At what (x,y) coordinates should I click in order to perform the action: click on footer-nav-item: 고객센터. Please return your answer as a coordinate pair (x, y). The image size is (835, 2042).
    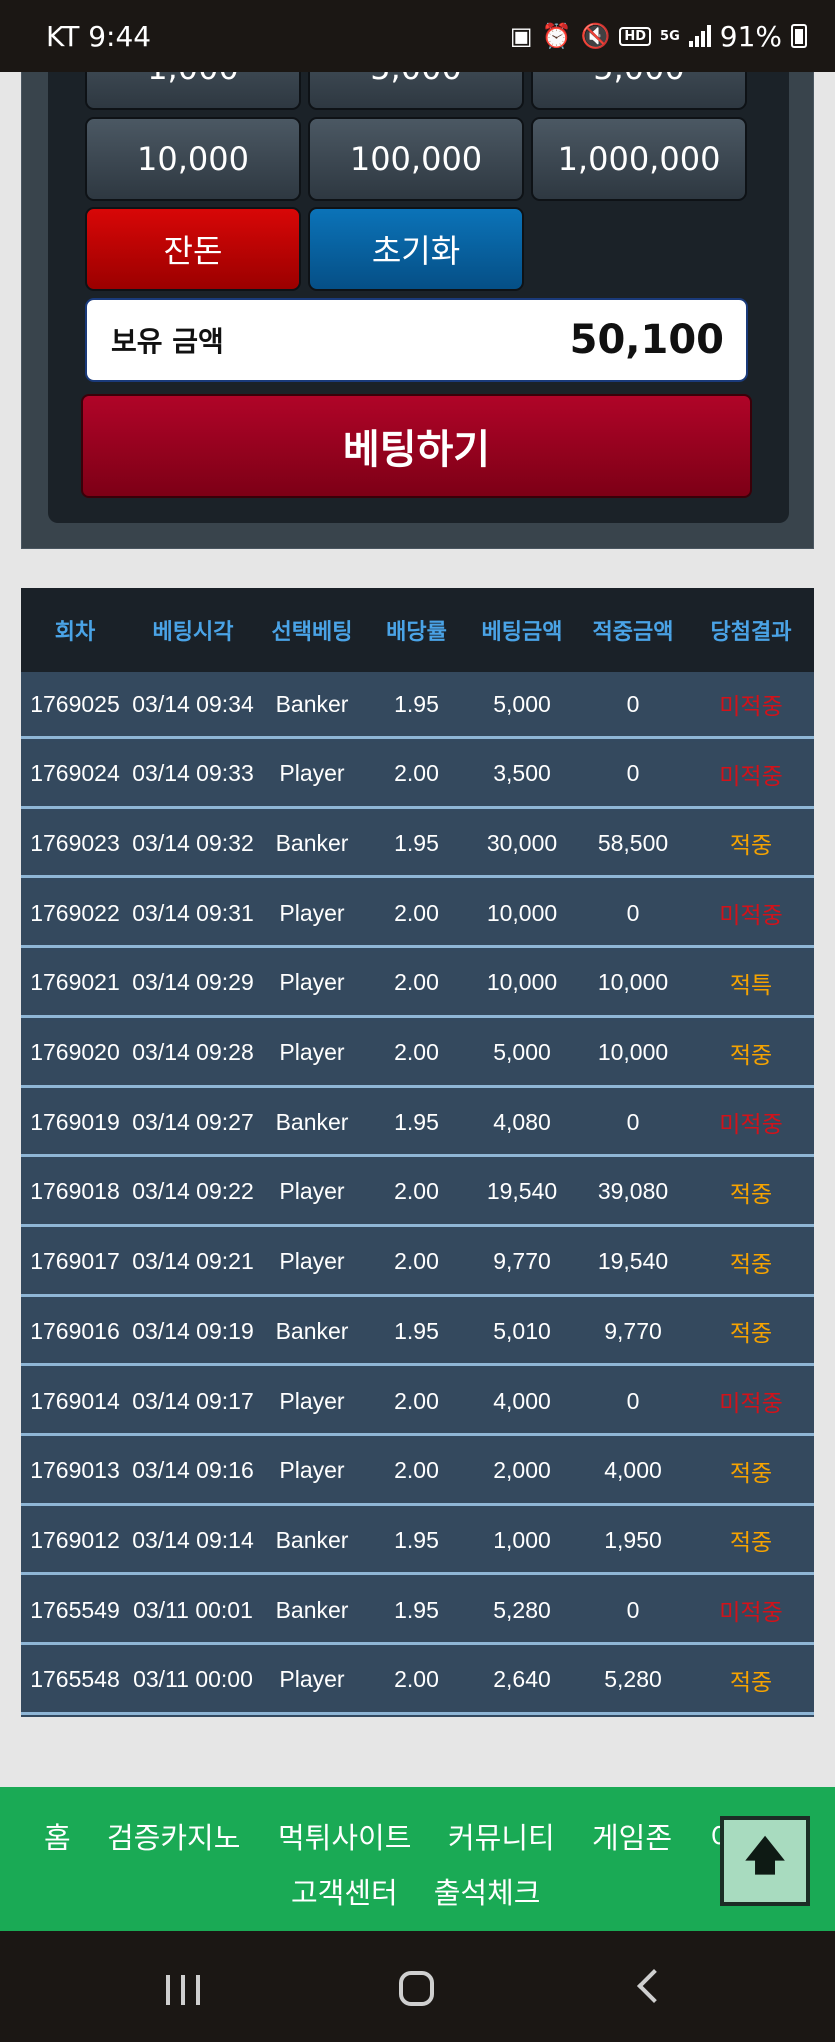
    Looking at the image, I should click on (344, 1891).